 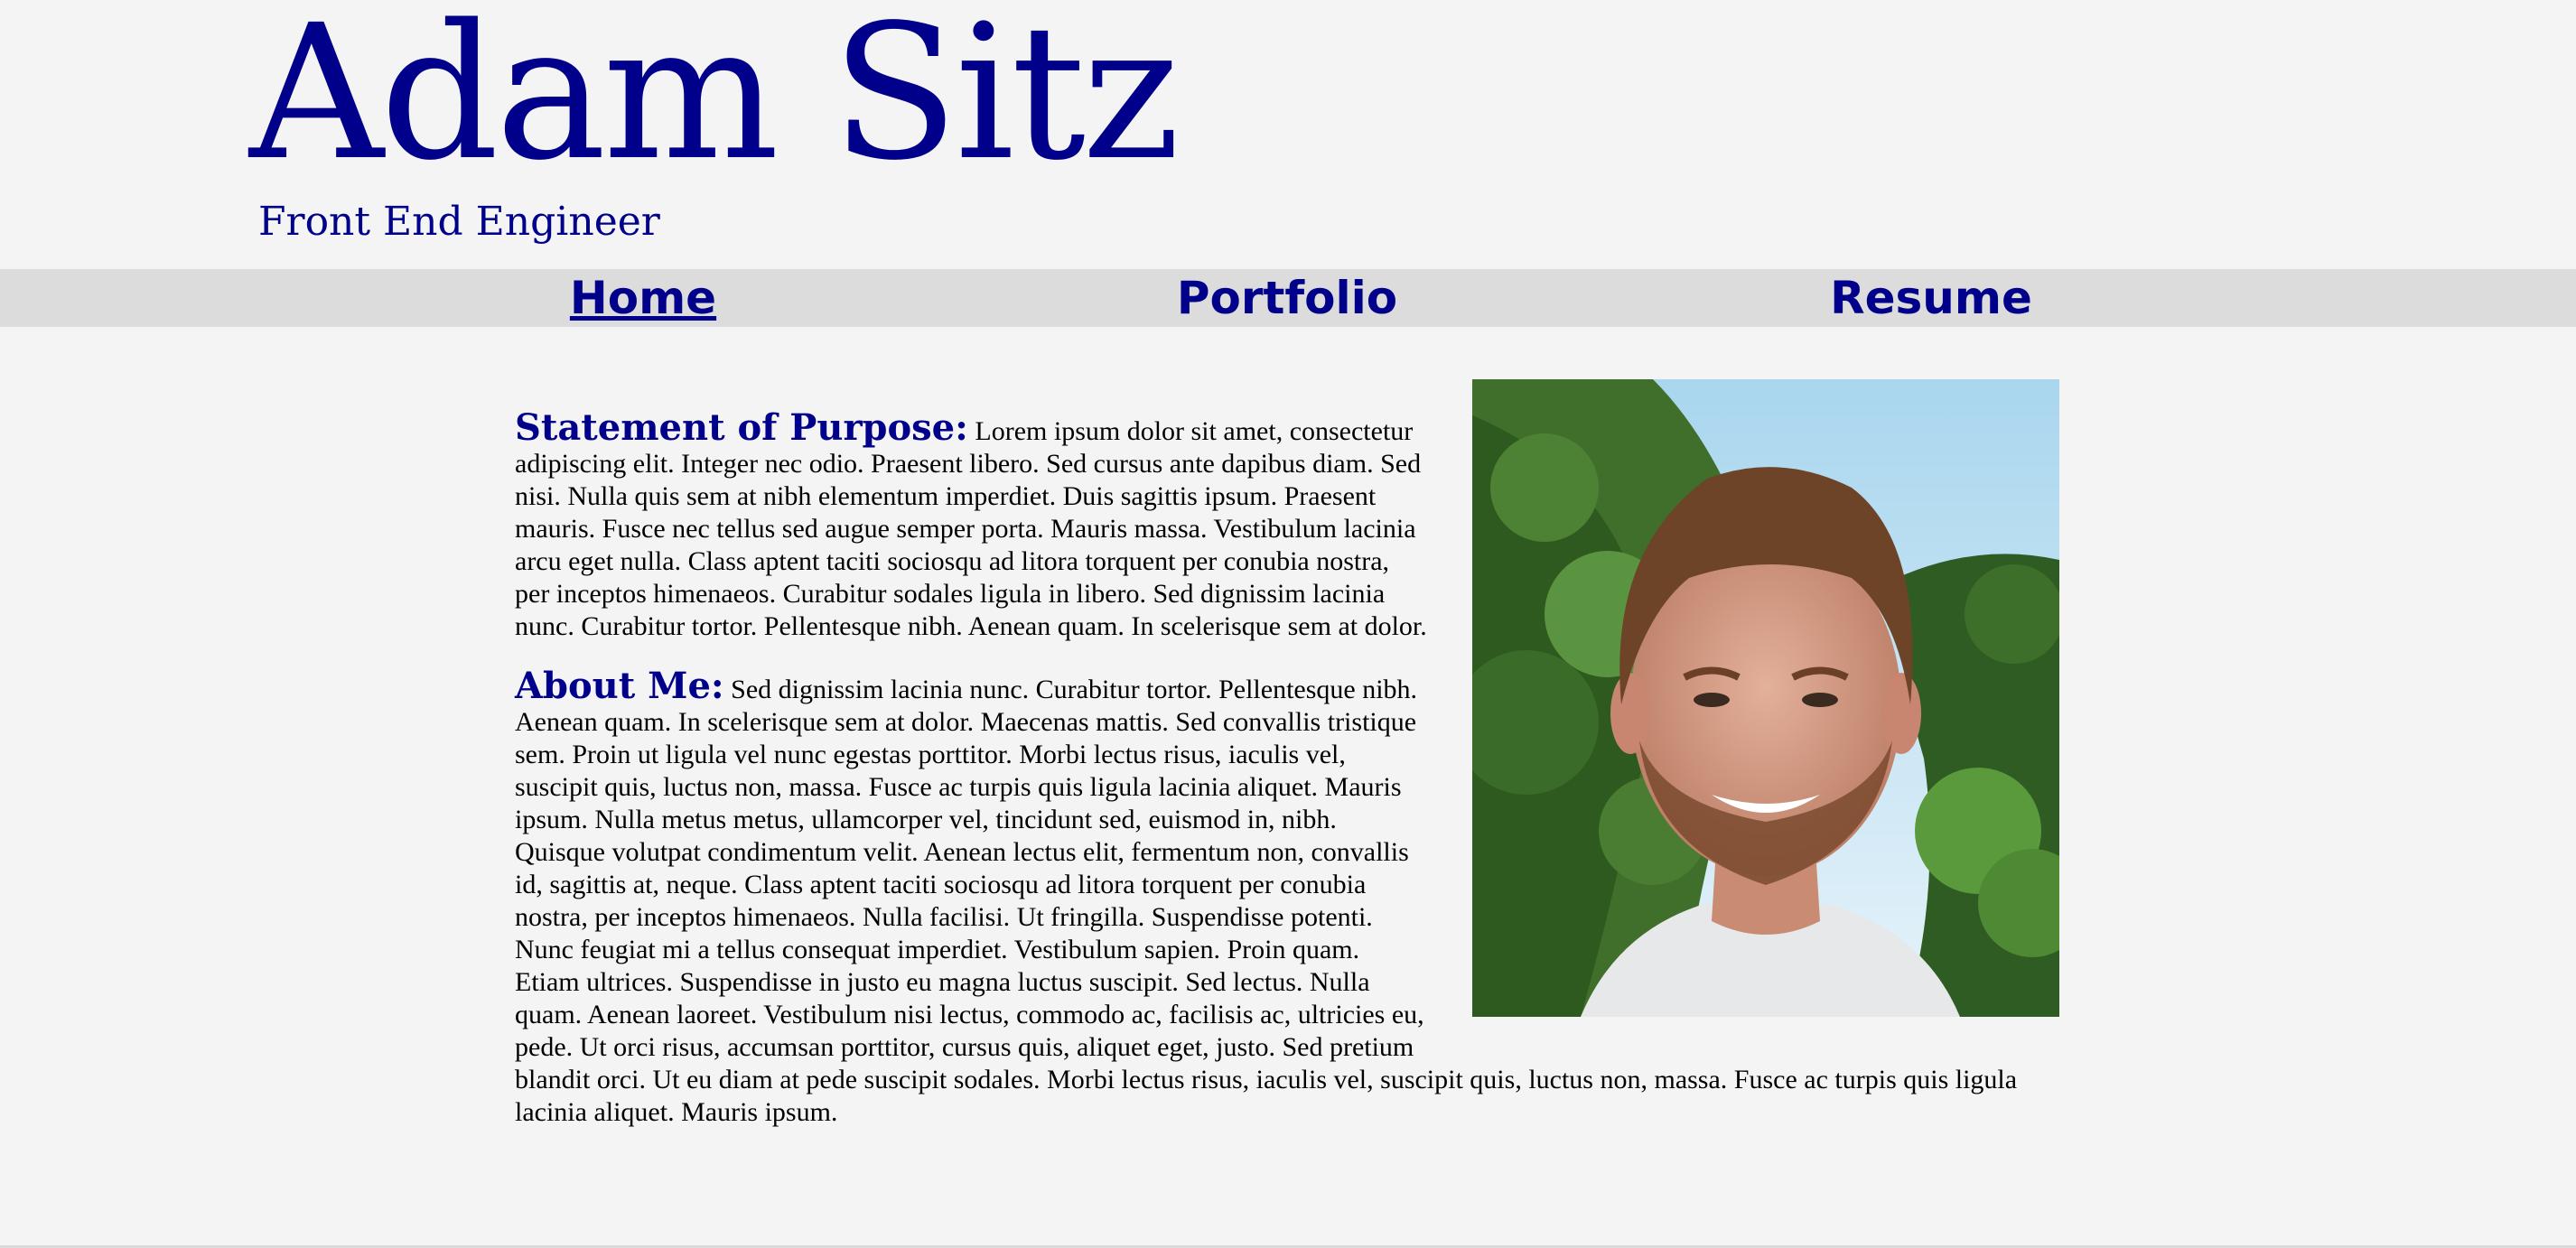 I want to click on nav-home-link: Home, so click(x=643, y=298).